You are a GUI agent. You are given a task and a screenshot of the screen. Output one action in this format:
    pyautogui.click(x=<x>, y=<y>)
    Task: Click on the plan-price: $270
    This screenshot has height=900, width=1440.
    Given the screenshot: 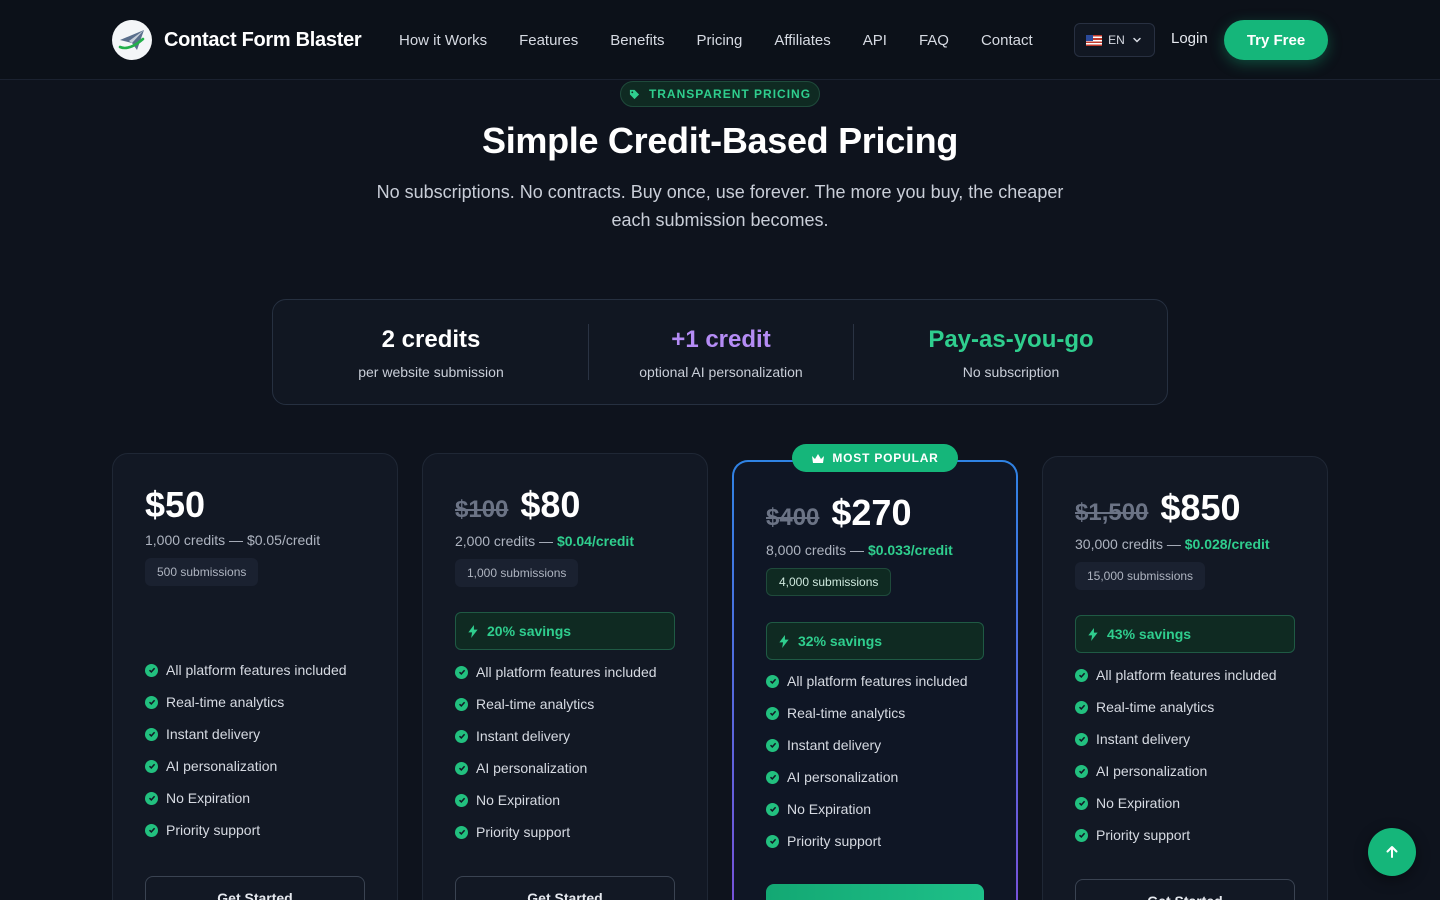 What is the action you would take?
    pyautogui.click(x=871, y=512)
    